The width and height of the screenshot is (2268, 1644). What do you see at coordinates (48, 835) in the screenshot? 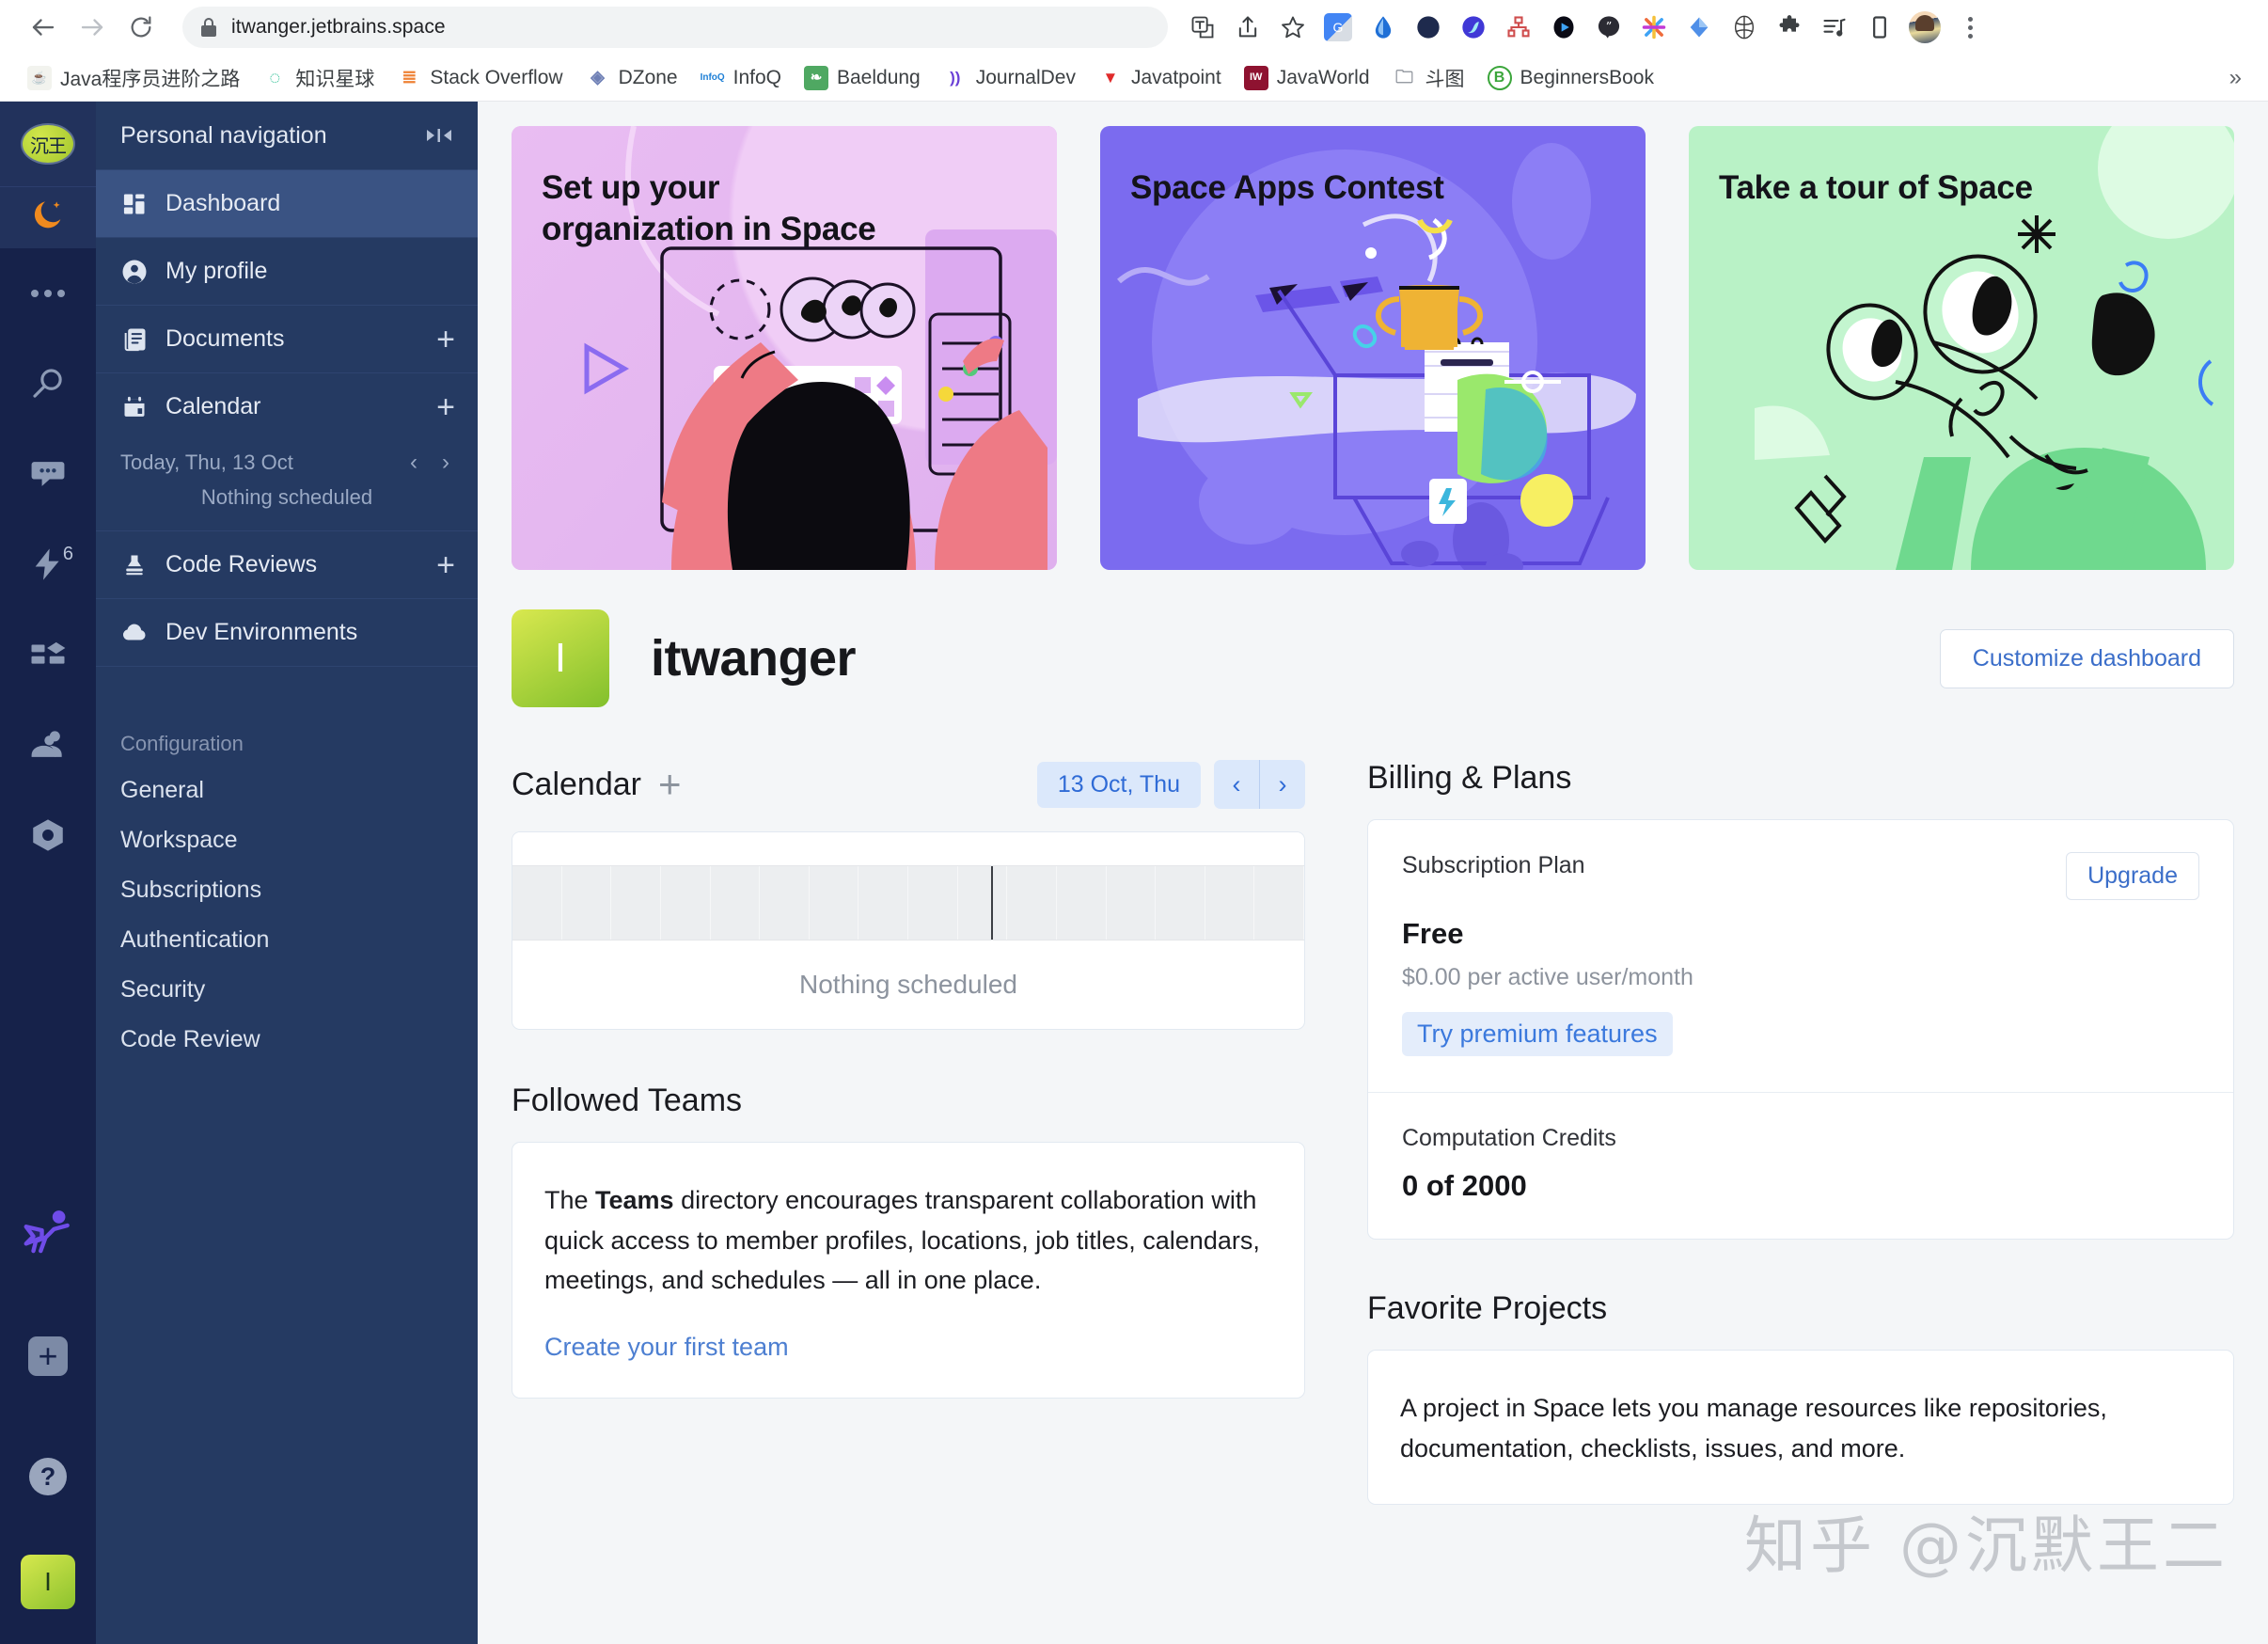
I see `rail-item-settings` at bounding box center [48, 835].